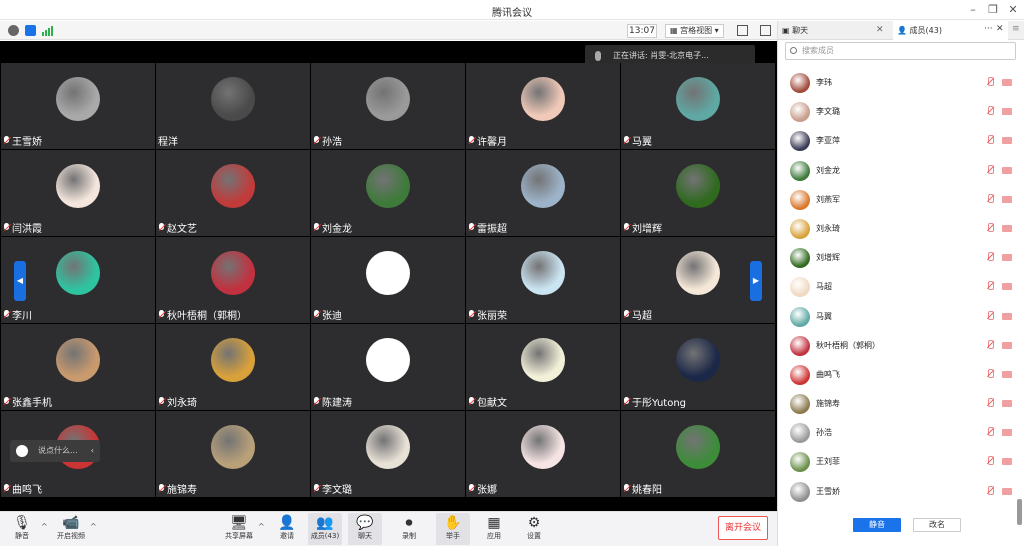 This screenshot has height=546, width=1024. Describe the element at coordinates (71, 529) in the screenshot. I see `start-video-button: 📹 开启视频` at that location.